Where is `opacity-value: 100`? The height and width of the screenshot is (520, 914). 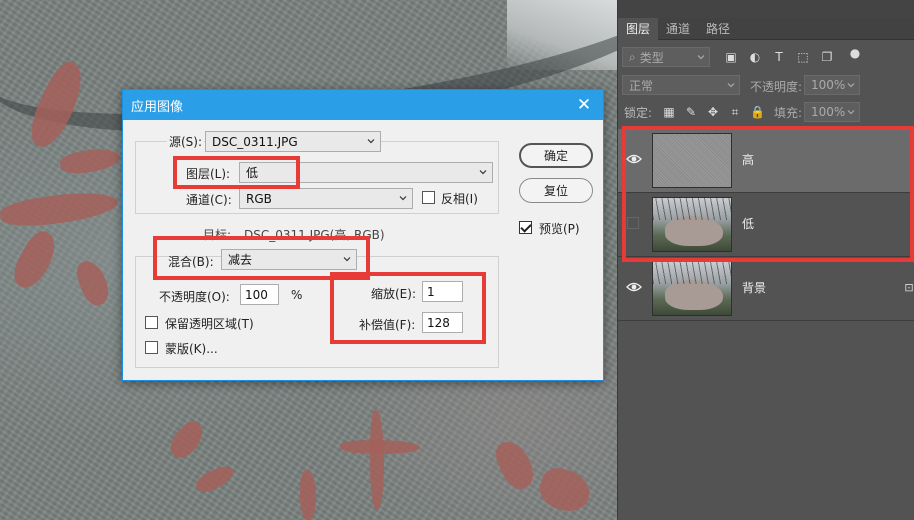
opacity-value: 100 is located at coordinates (256, 294).